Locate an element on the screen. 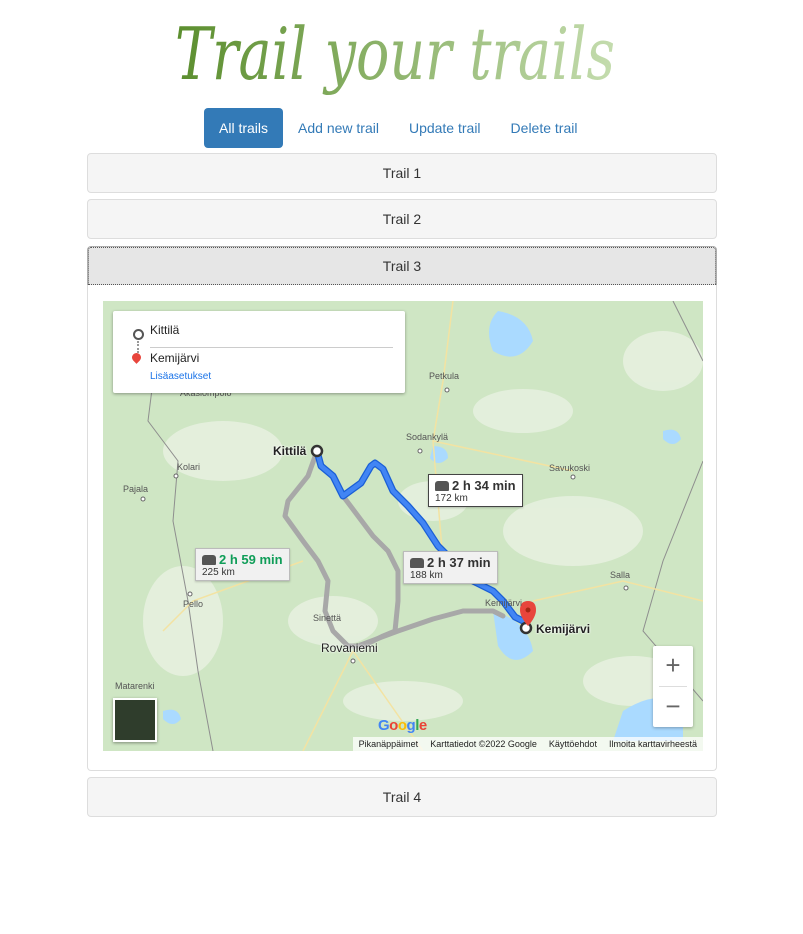 The height and width of the screenshot is (934, 803). directions-panel: Kittilä Kemijärvi Lisäasetukset is located at coordinates (259, 352).